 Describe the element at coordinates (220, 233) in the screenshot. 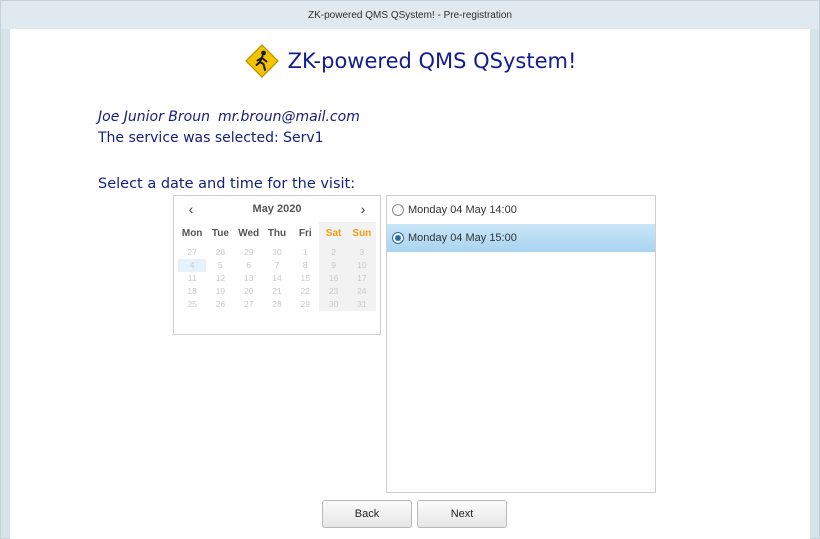

I see `weekday-header: Tue` at that location.